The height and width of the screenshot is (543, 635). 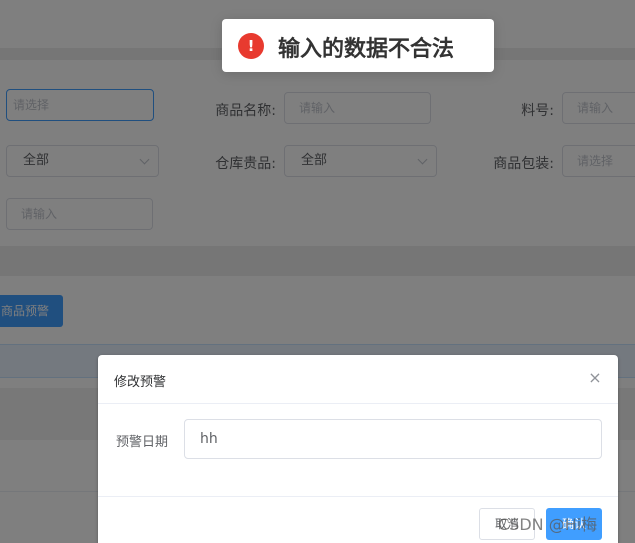 What do you see at coordinates (366, 49) in the screenshot?
I see `toast-message: 输入的数据不合法` at bounding box center [366, 49].